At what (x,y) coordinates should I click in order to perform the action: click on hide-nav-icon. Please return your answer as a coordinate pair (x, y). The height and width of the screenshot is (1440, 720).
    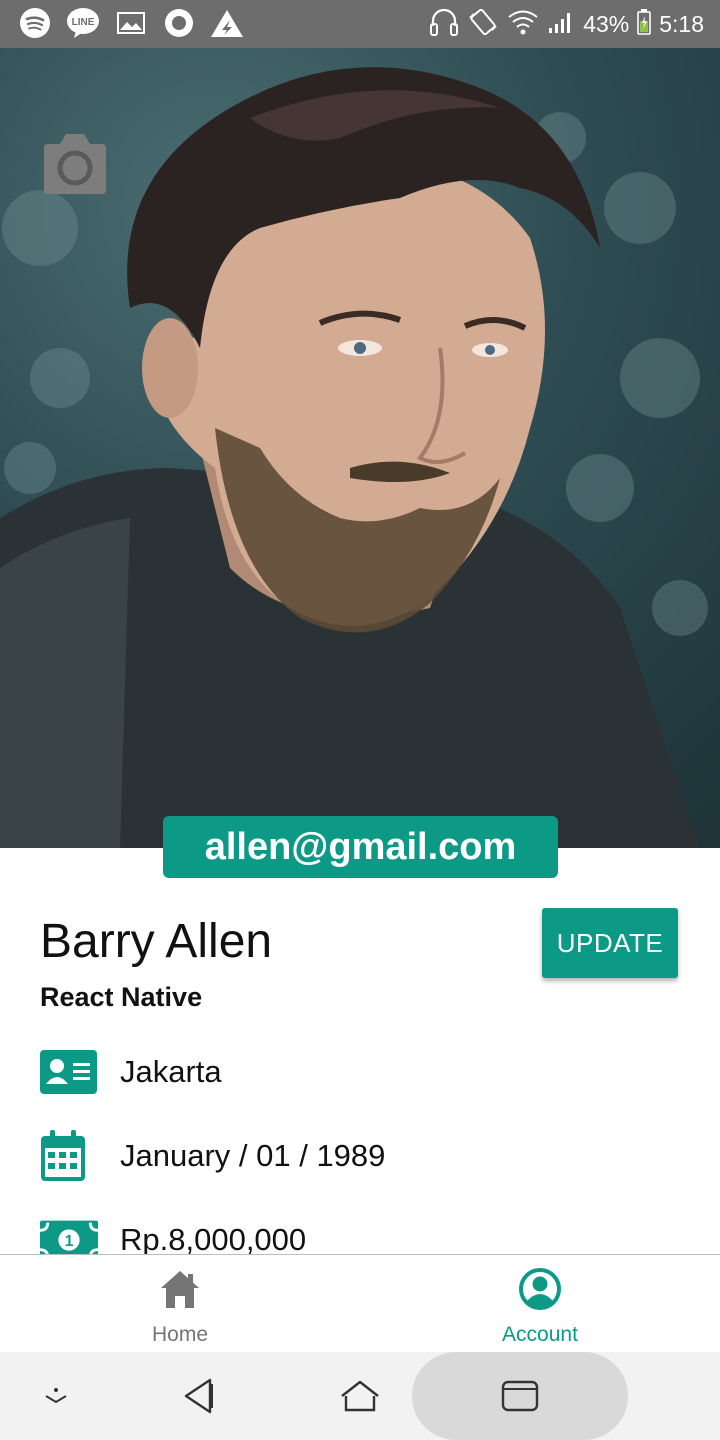
    Looking at the image, I should click on (56, 1396).